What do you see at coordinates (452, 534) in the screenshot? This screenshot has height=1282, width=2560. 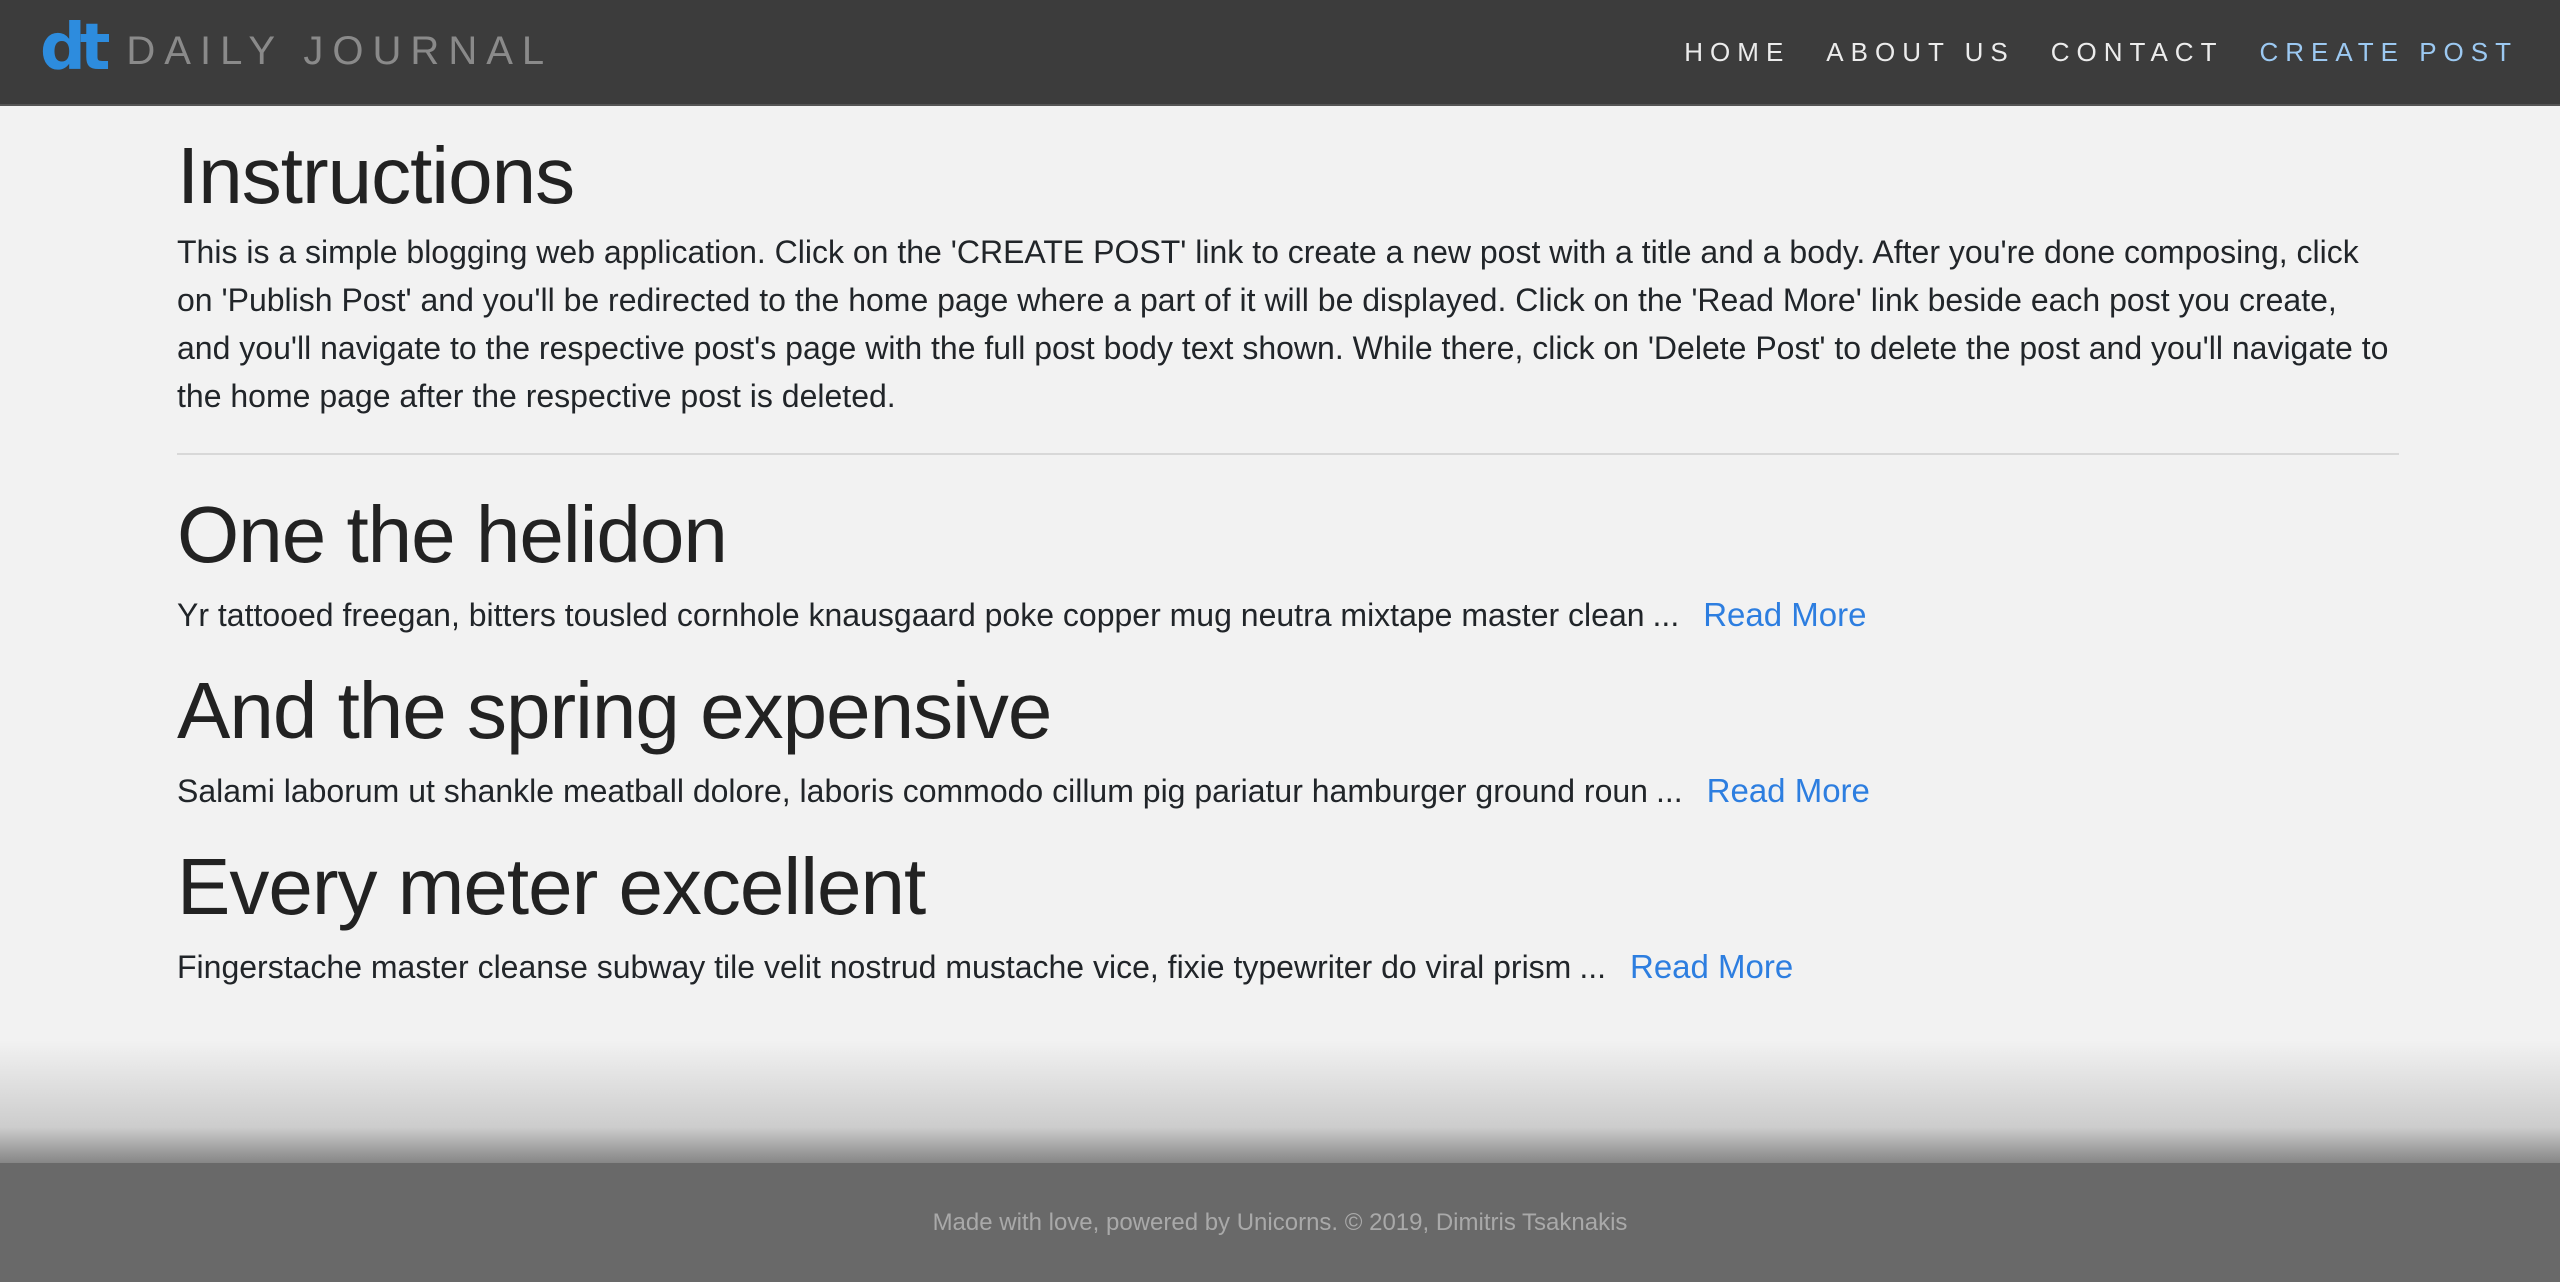 I see `post-title: One the helidon` at bounding box center [452, 534].